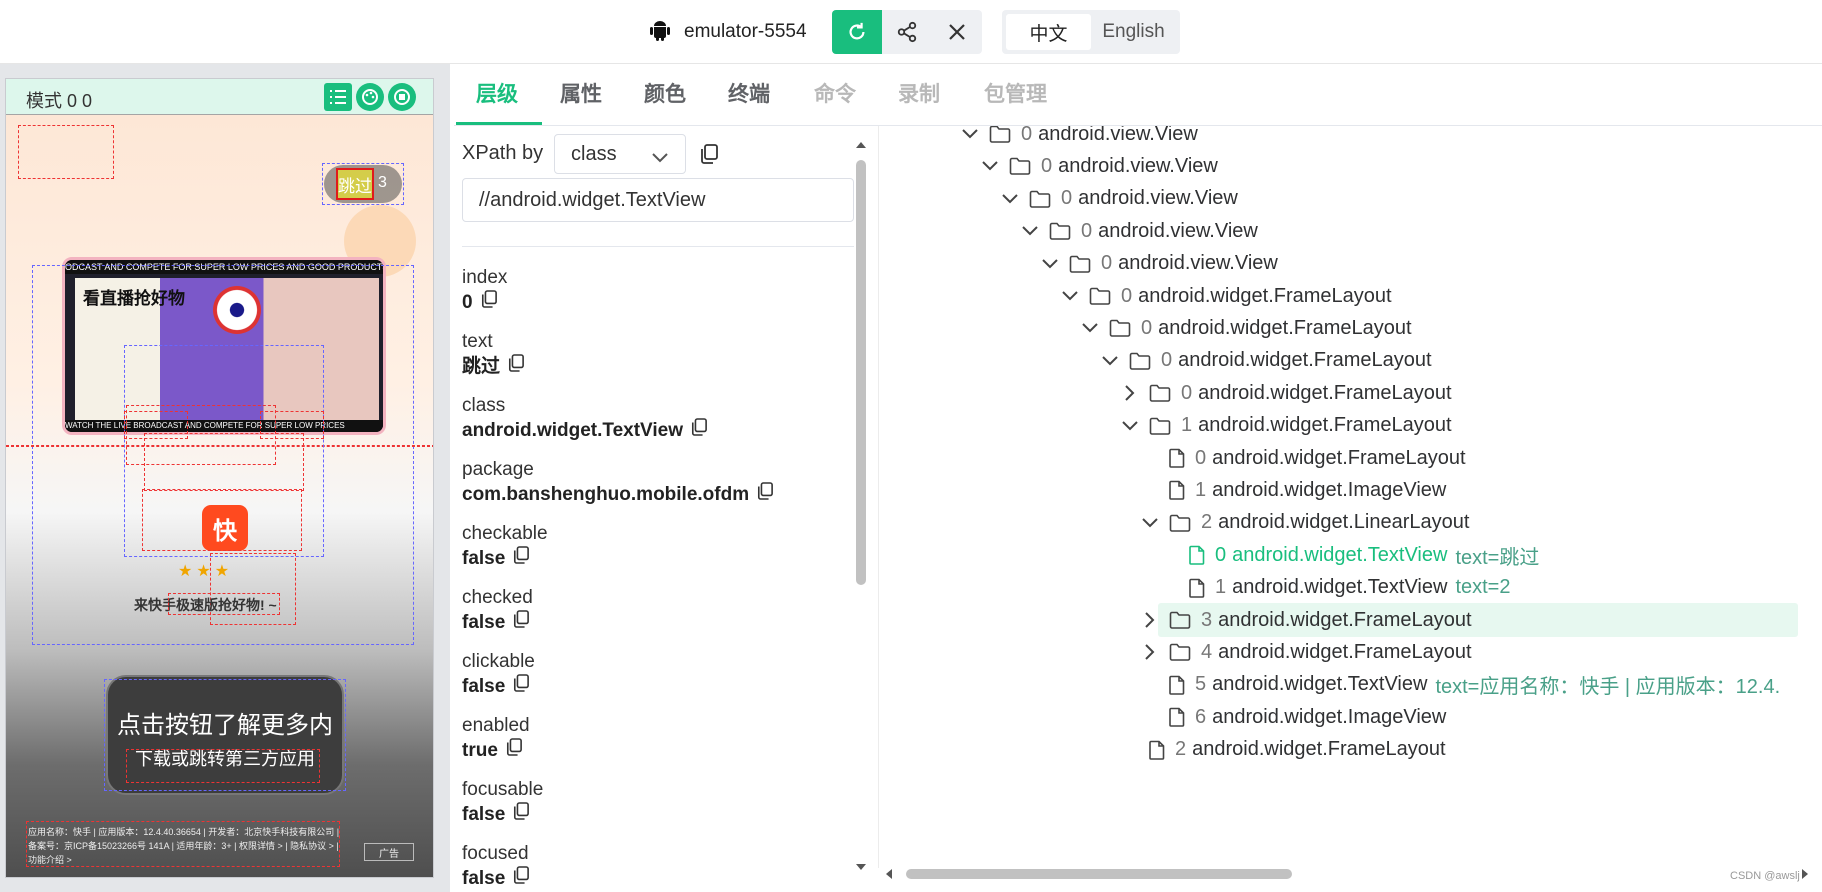  Describe the element at coordinates (907, 32) in the screenshot. I see `share-button` at that location.